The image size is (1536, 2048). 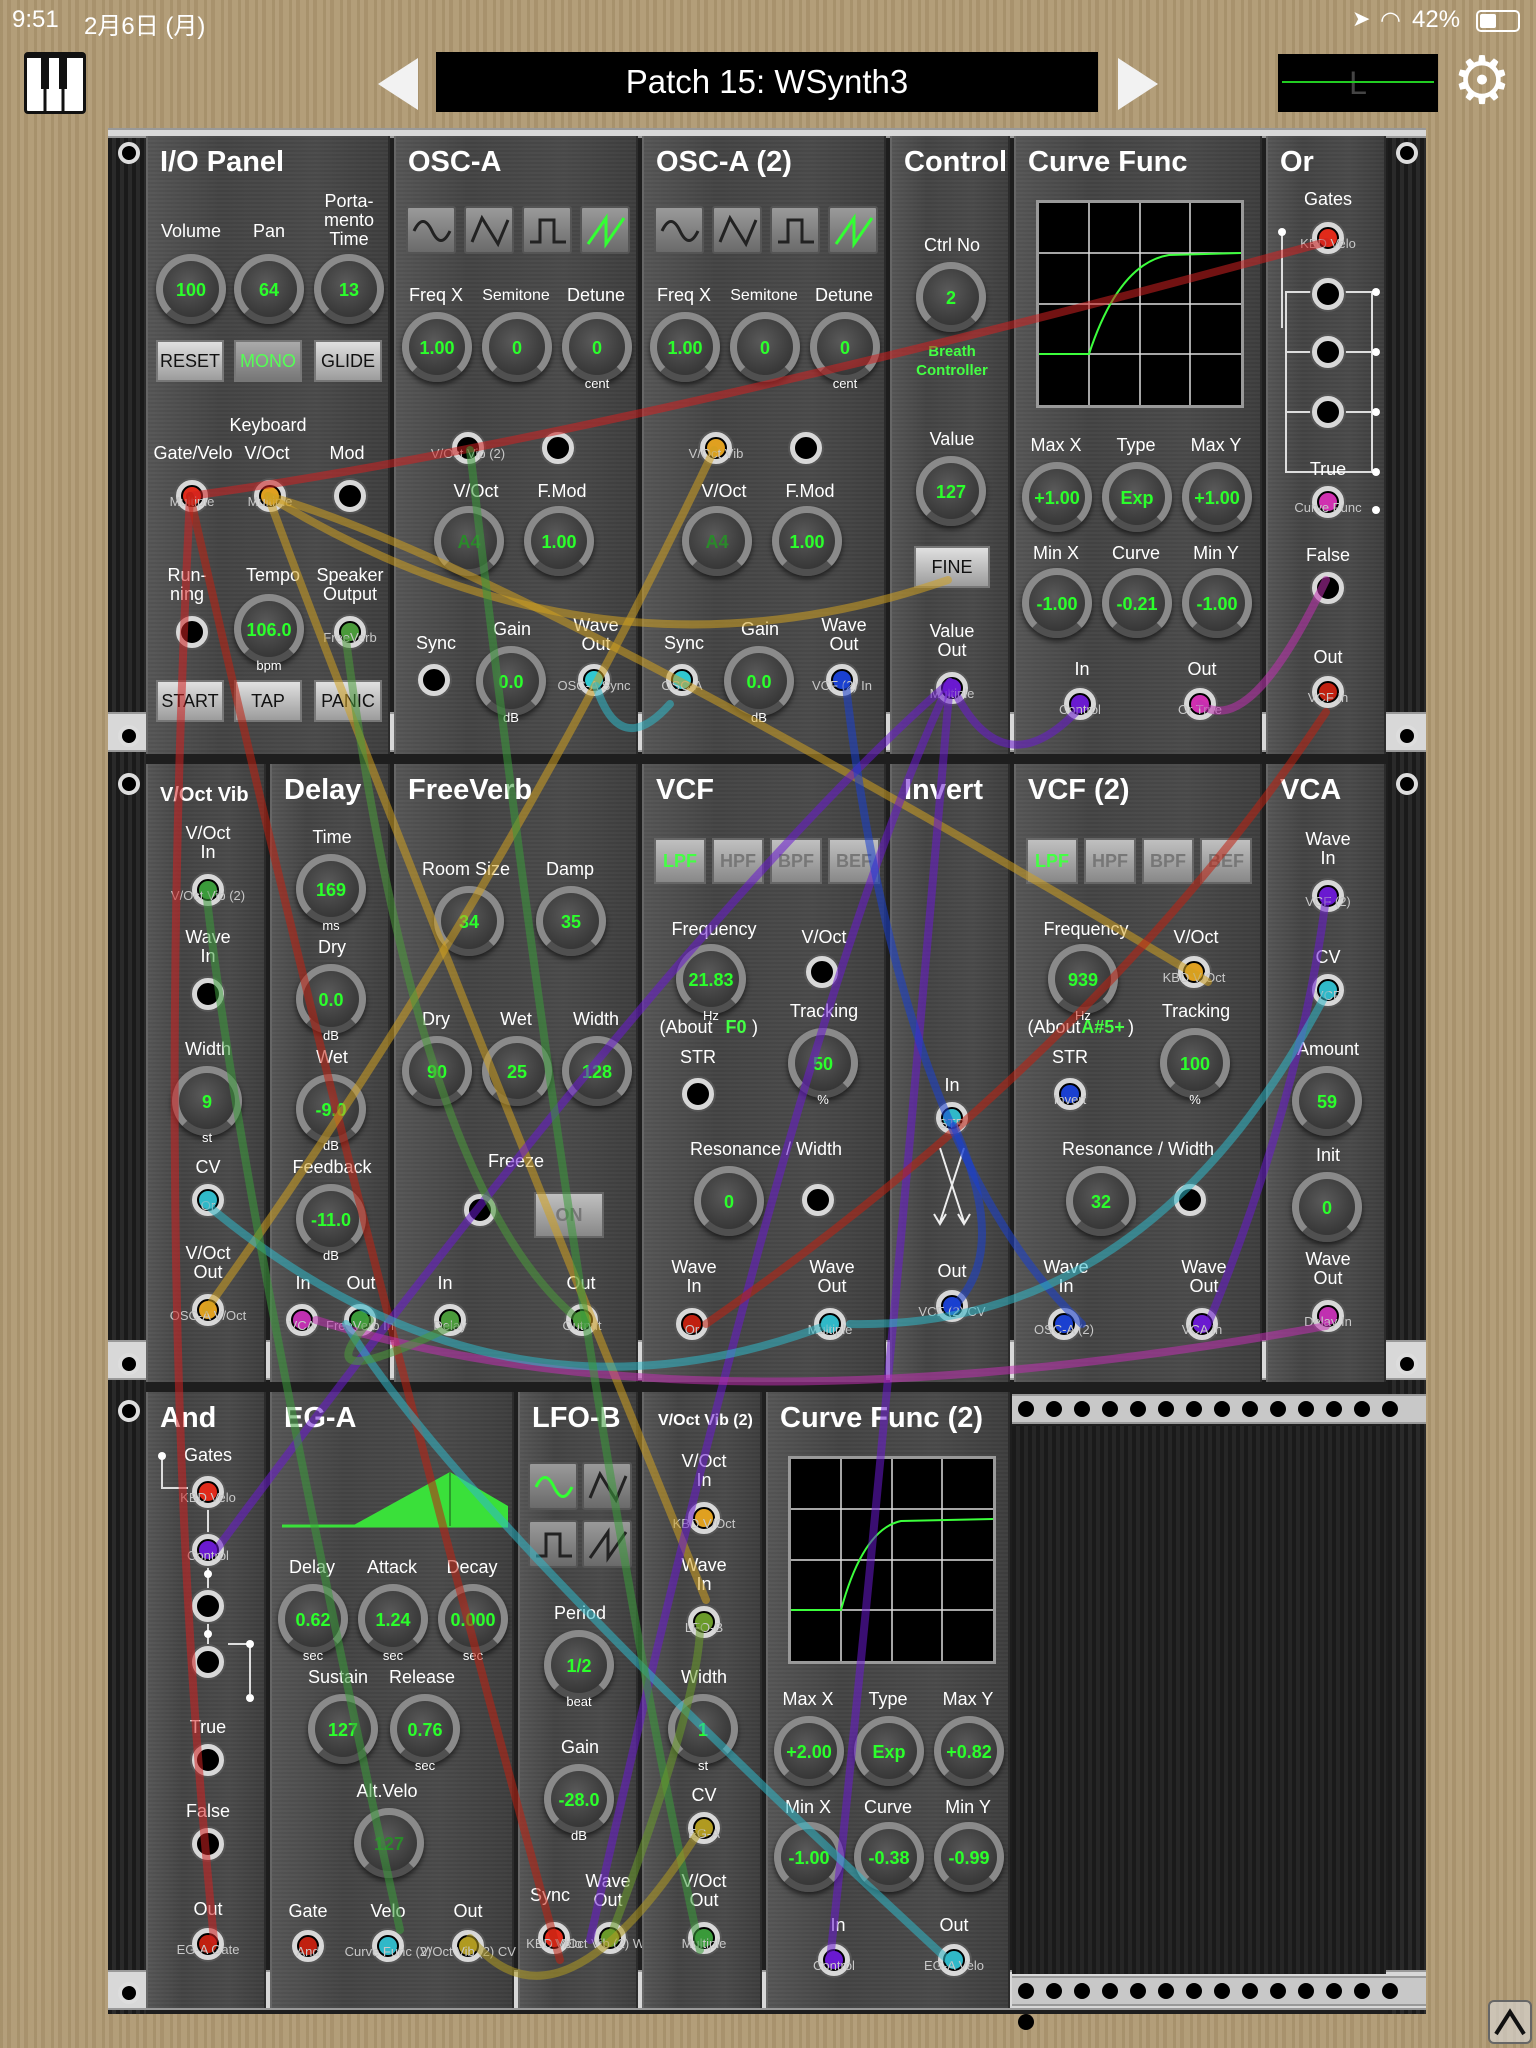 What do you see at coordinates (331, 1113) in the screenshot?
I see `wet-knob: -9.0 dB` at bounding box center [331, 1113].